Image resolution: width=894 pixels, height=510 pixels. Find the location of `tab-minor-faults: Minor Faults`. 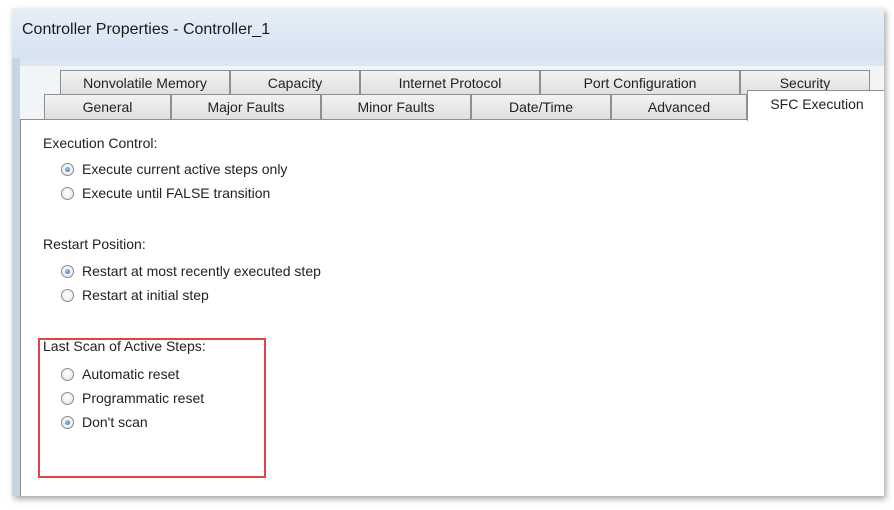

tab-minor-faults: Minor Faults is located at coordinates (396, 106).